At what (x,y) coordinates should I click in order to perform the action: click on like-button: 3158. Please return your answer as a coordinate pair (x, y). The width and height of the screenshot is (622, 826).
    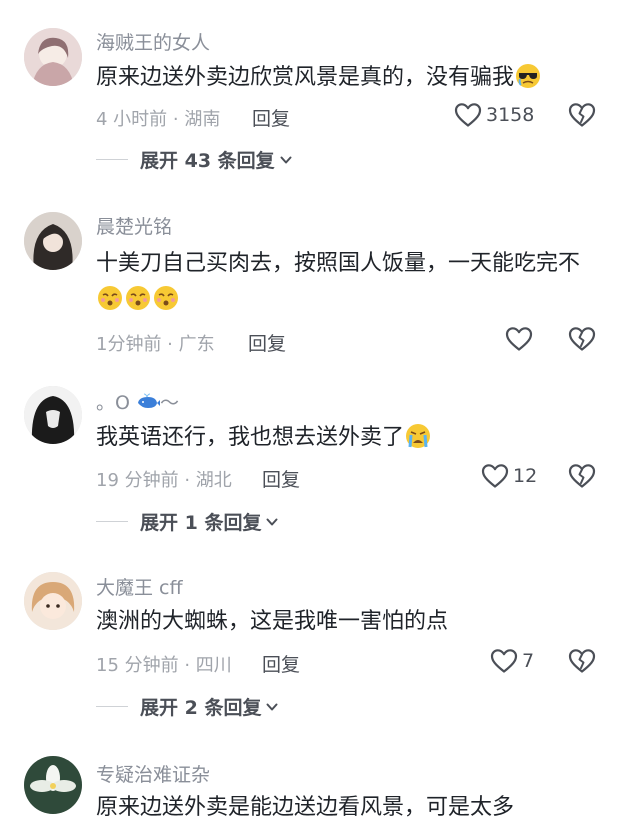
    Looking at the image, I should click on (494, 115).